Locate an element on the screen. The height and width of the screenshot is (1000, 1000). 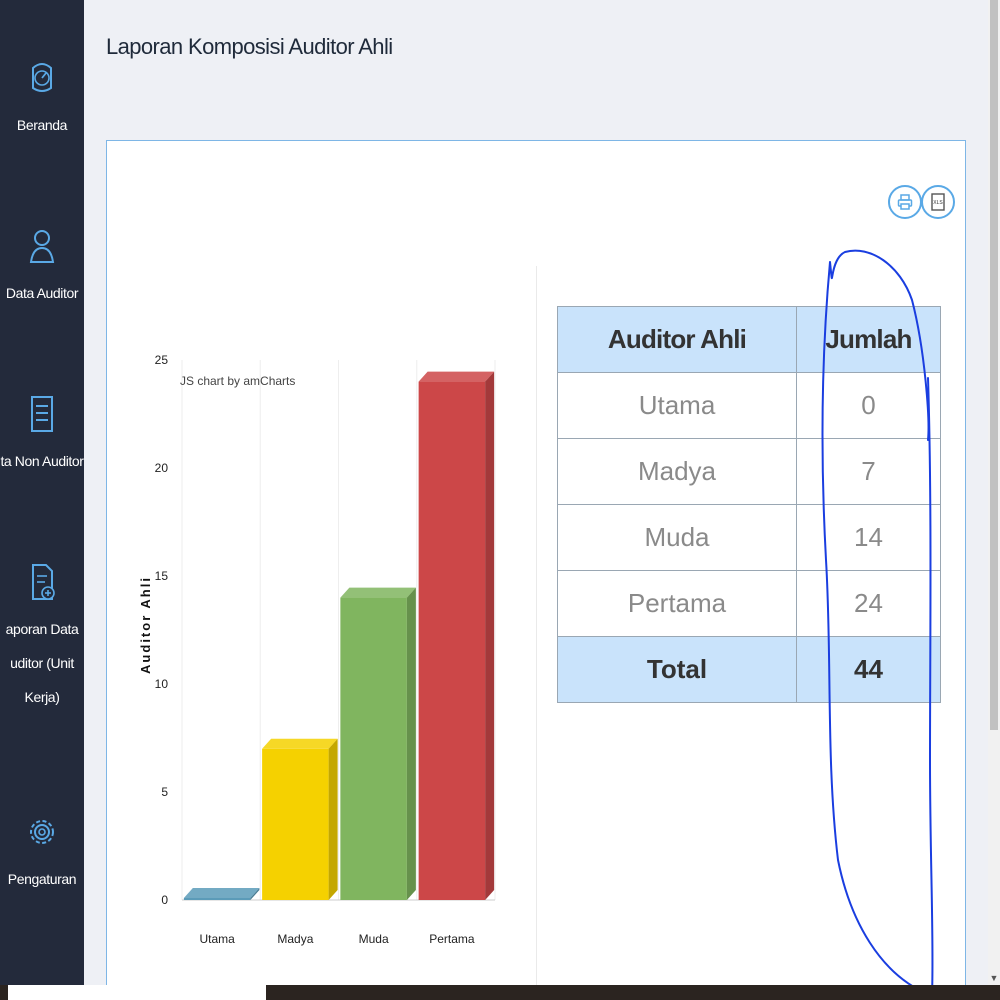
xls-export-icon: XLS is located at coordinates (938, 202).